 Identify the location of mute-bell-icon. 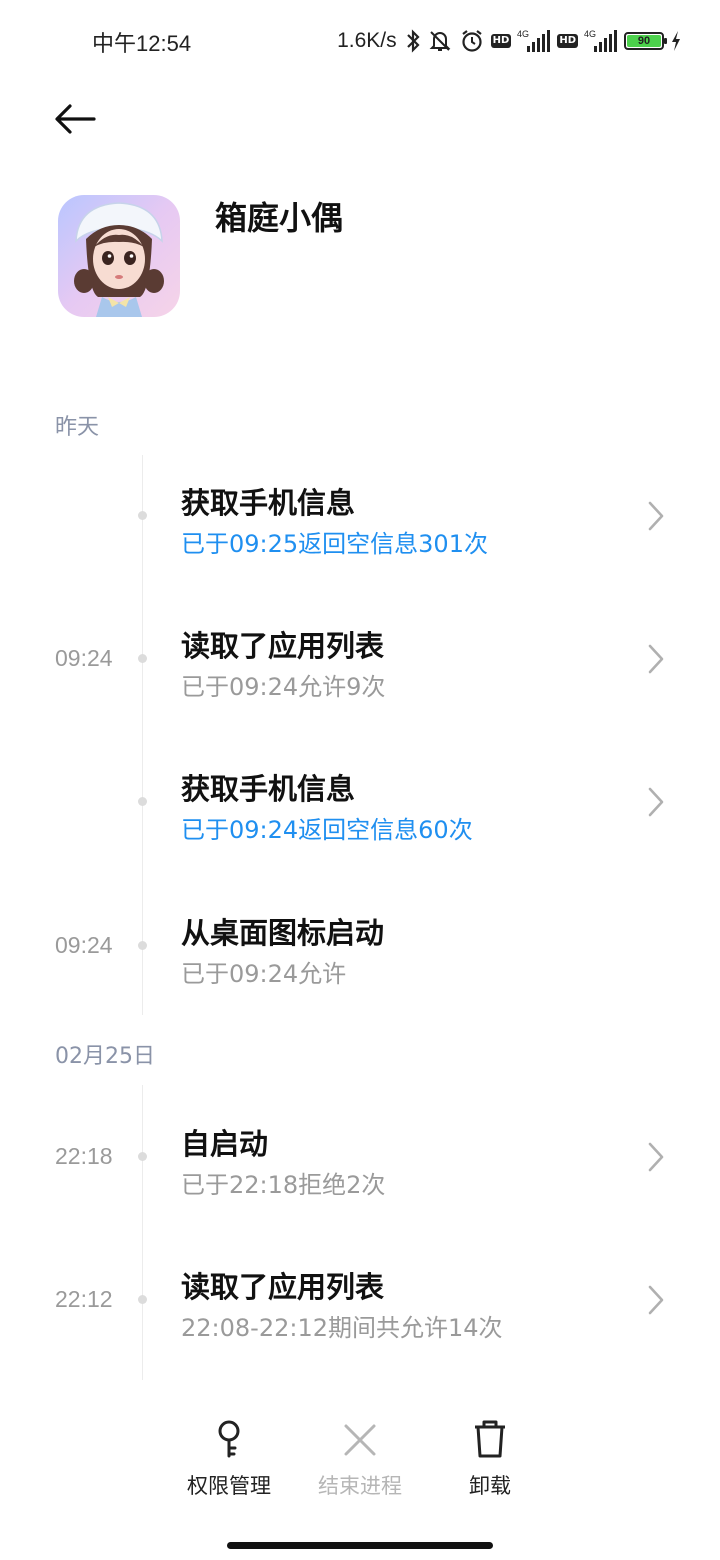
(440, 41).